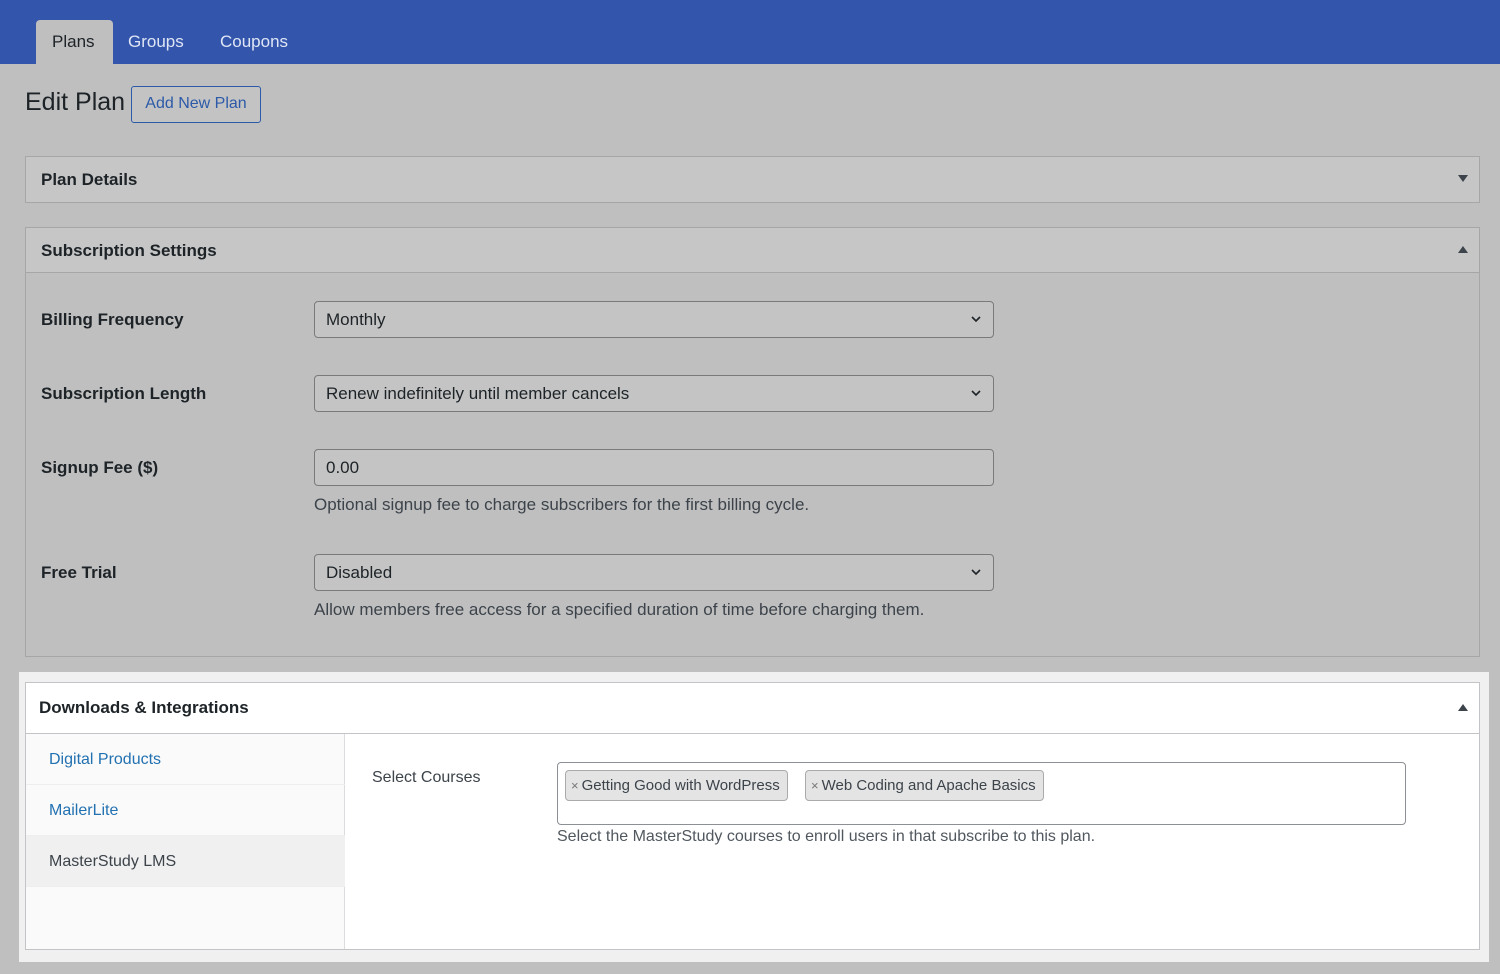 This screenshot has height=974, width=1500. Describe the element at coordinates (112, 319) in the screenshot. I see `billing-frequency-label: Billing Frequency` at that location.